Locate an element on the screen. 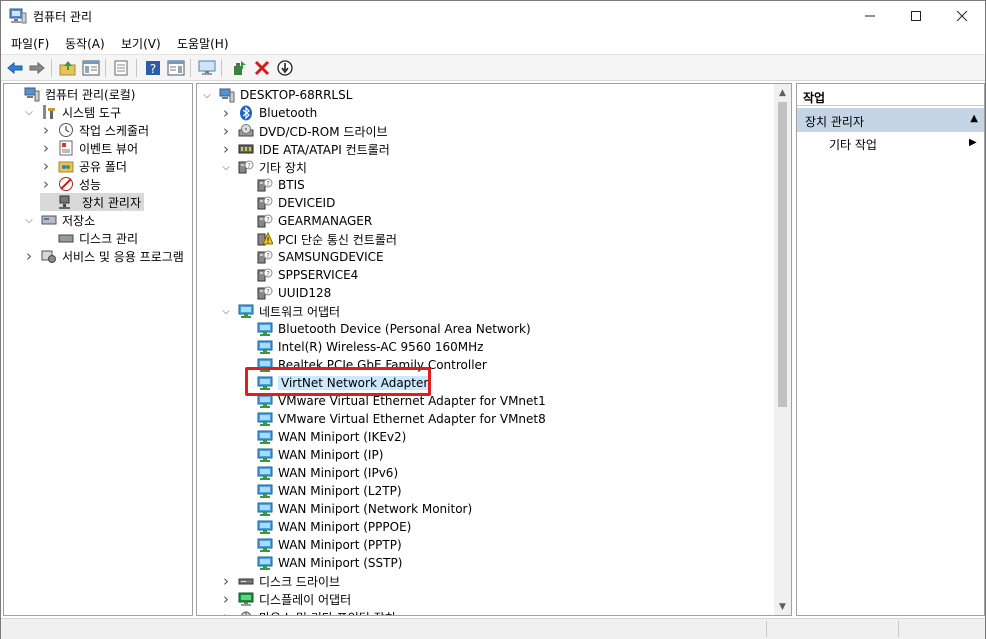 This screenshot has height=639, width=986. back-button is located at coordinates (15, 68).